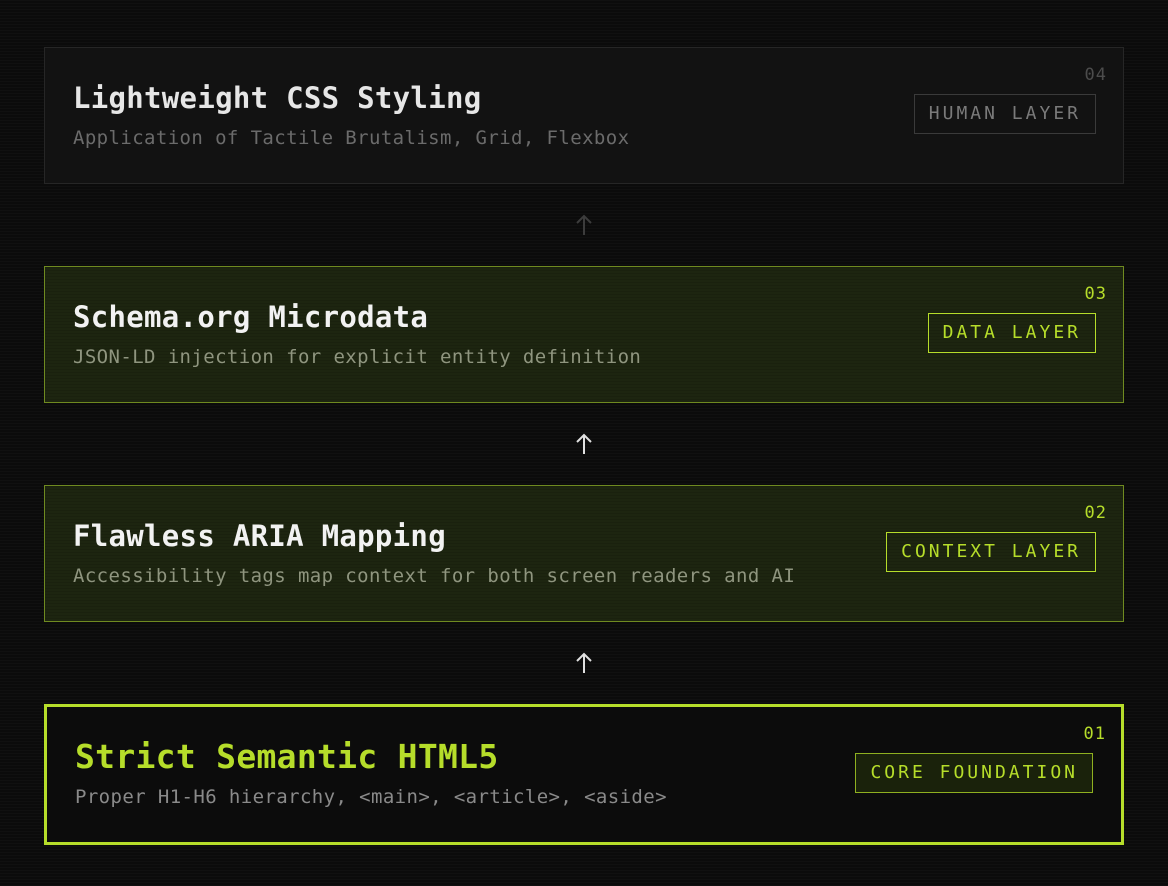 The height and width of the screenshot is (886, 1168). Describe the element at coordinates (974, 773) in the screenshot. I see `layer-tag: CORE FOUNDATION` at that location.